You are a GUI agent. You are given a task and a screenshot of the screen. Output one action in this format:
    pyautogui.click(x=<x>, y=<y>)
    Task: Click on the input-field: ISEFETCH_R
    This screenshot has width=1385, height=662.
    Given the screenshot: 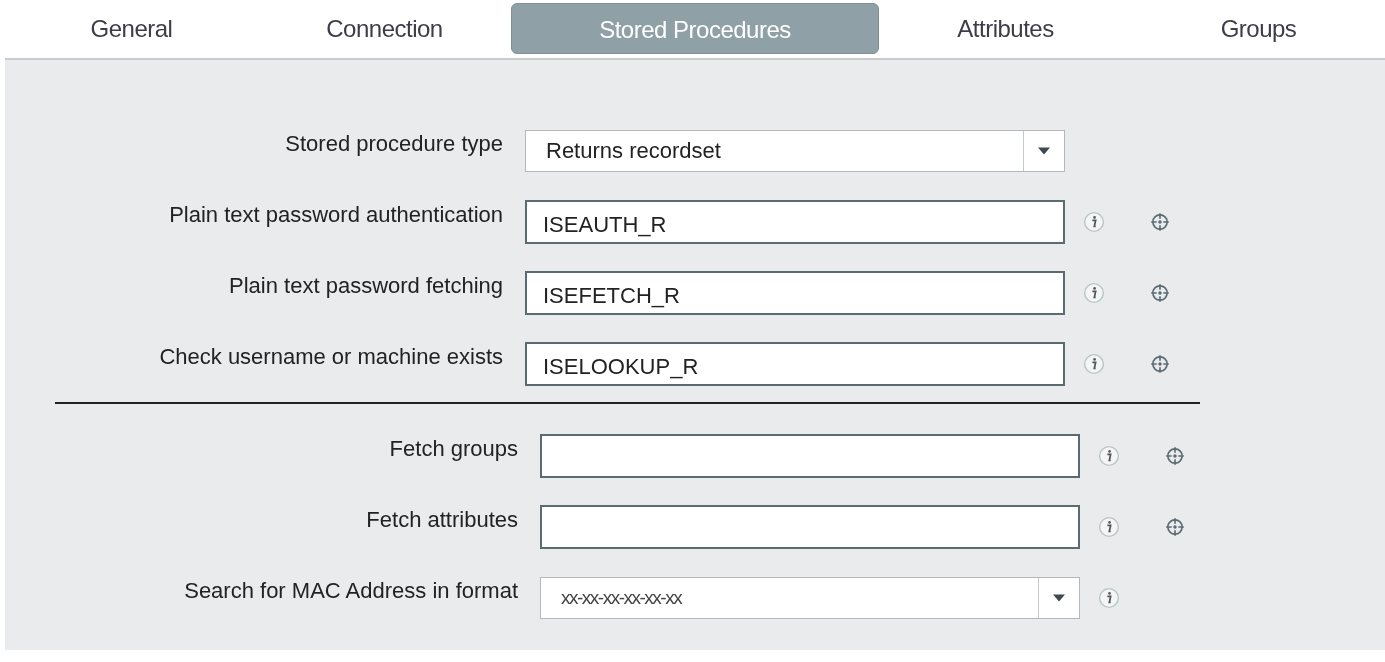 What is the action you would take?
    pyautogui.click(x=795, y=292)
    